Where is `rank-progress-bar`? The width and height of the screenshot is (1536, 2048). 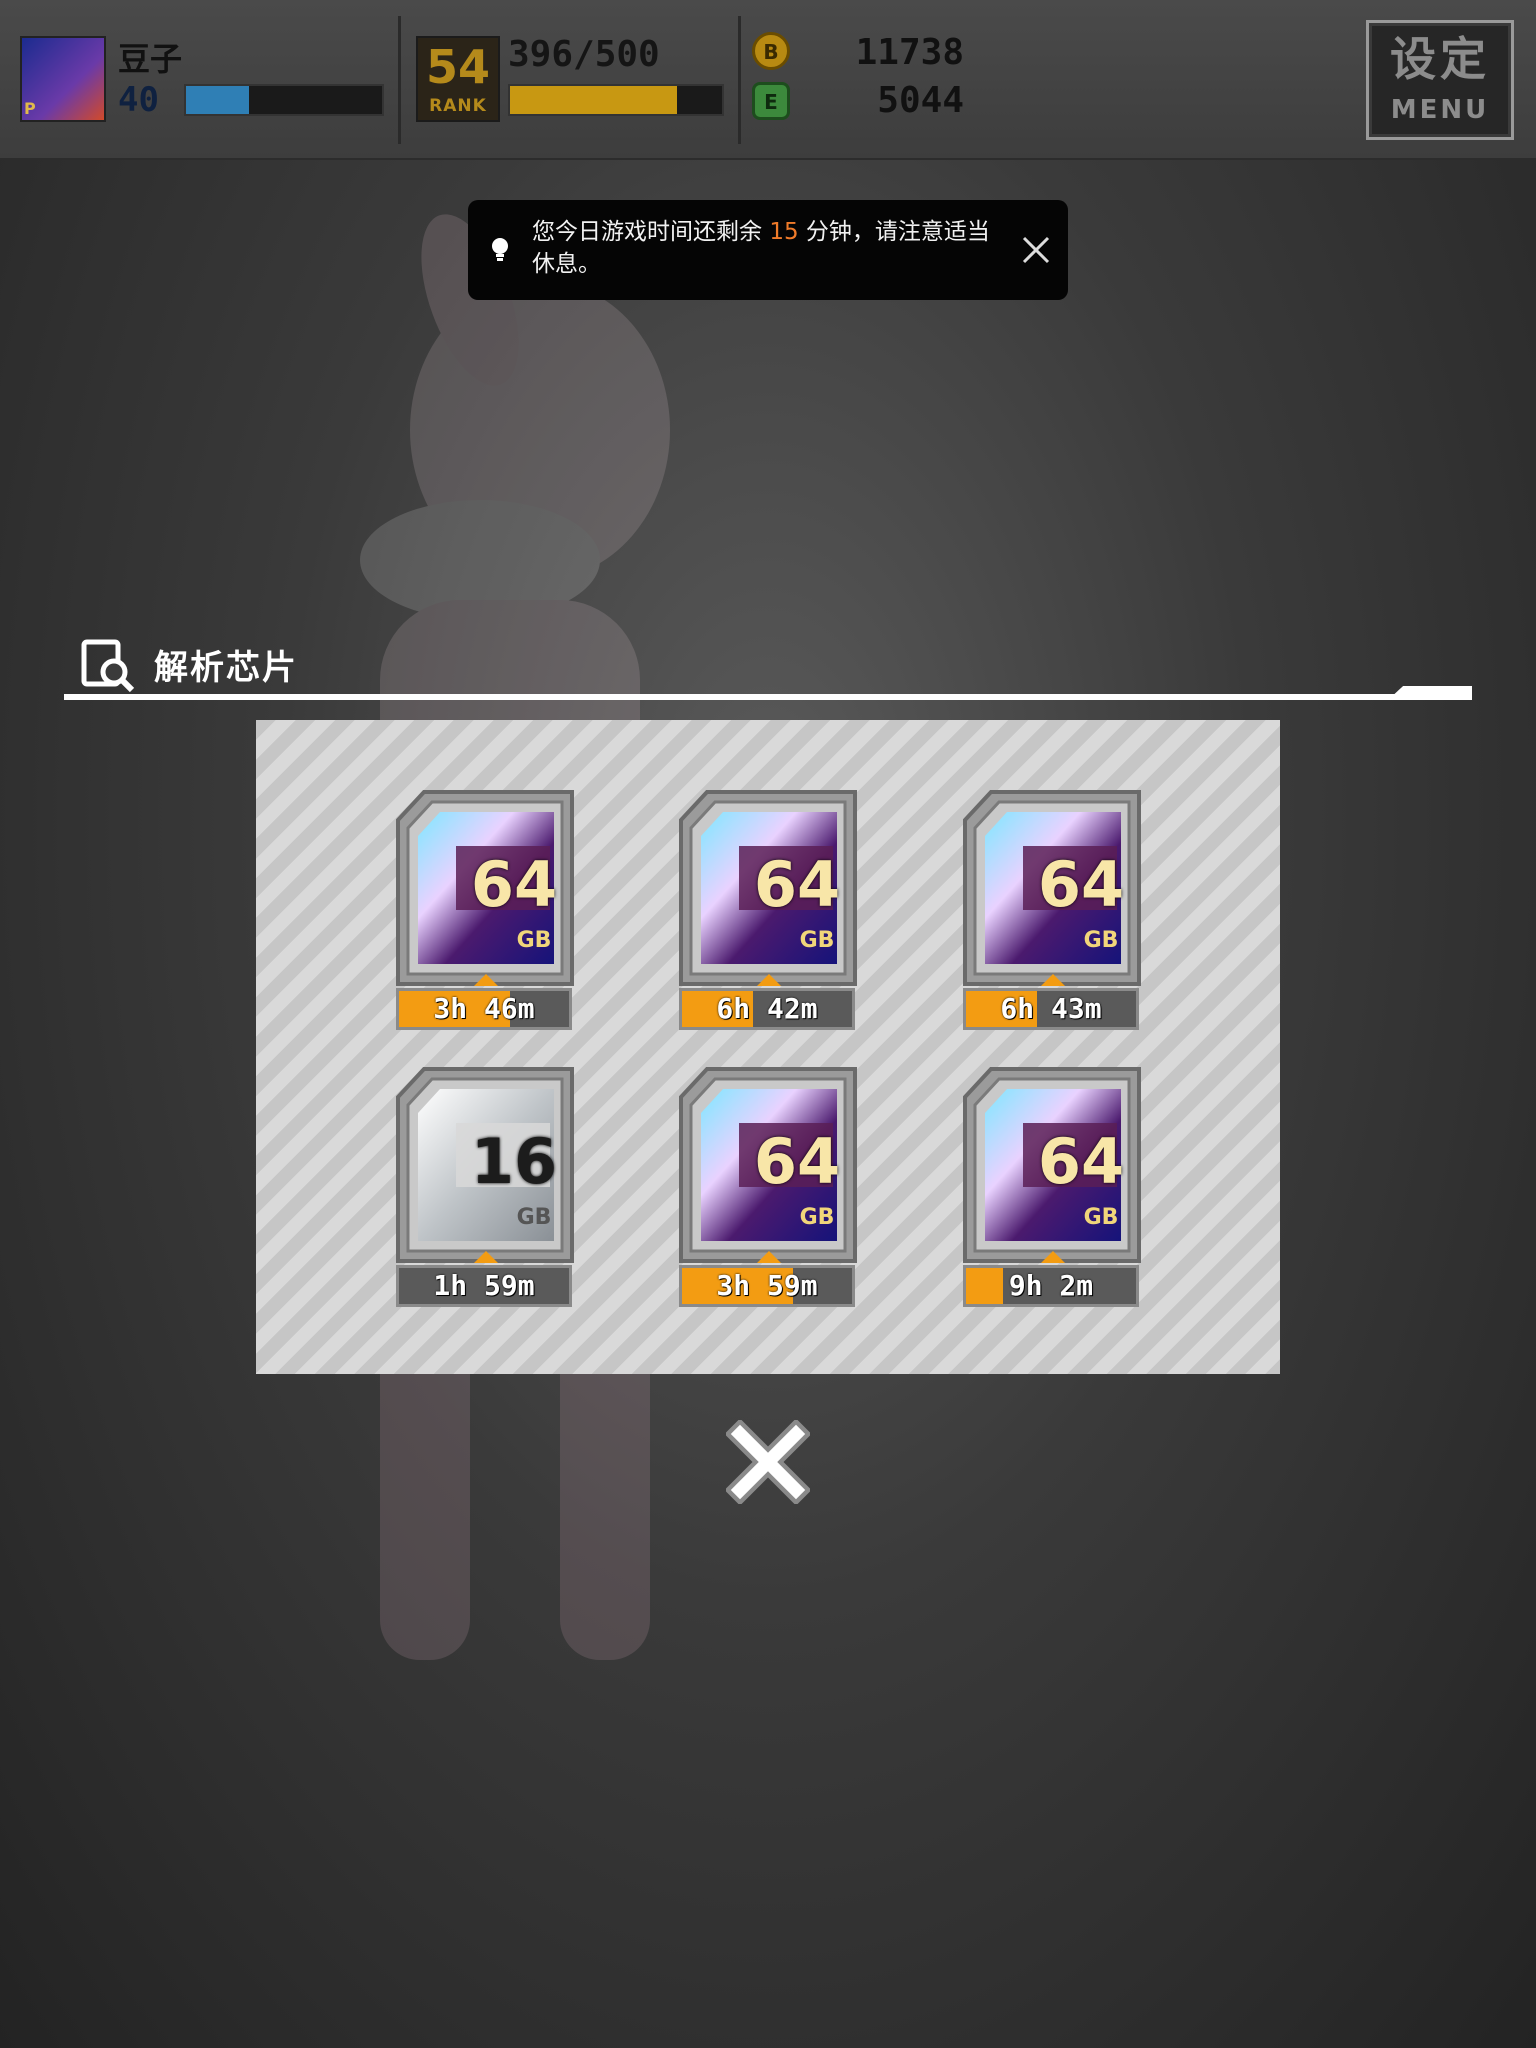
rank-progress-bar is located at coordinates (616, 100).